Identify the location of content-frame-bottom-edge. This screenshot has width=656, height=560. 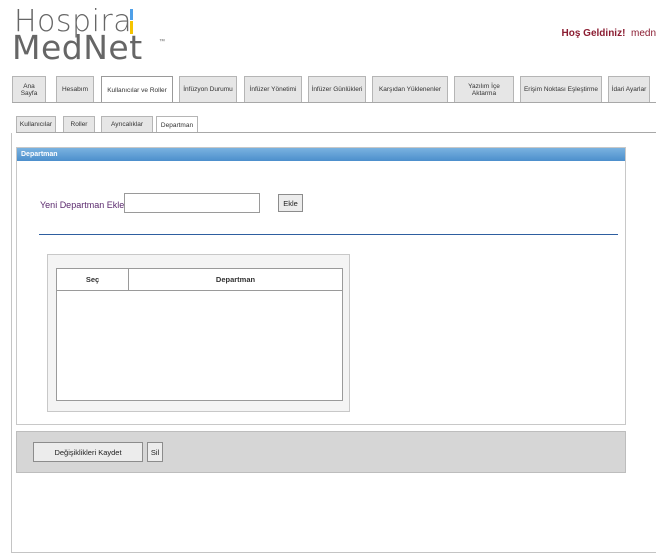
(333, 552).